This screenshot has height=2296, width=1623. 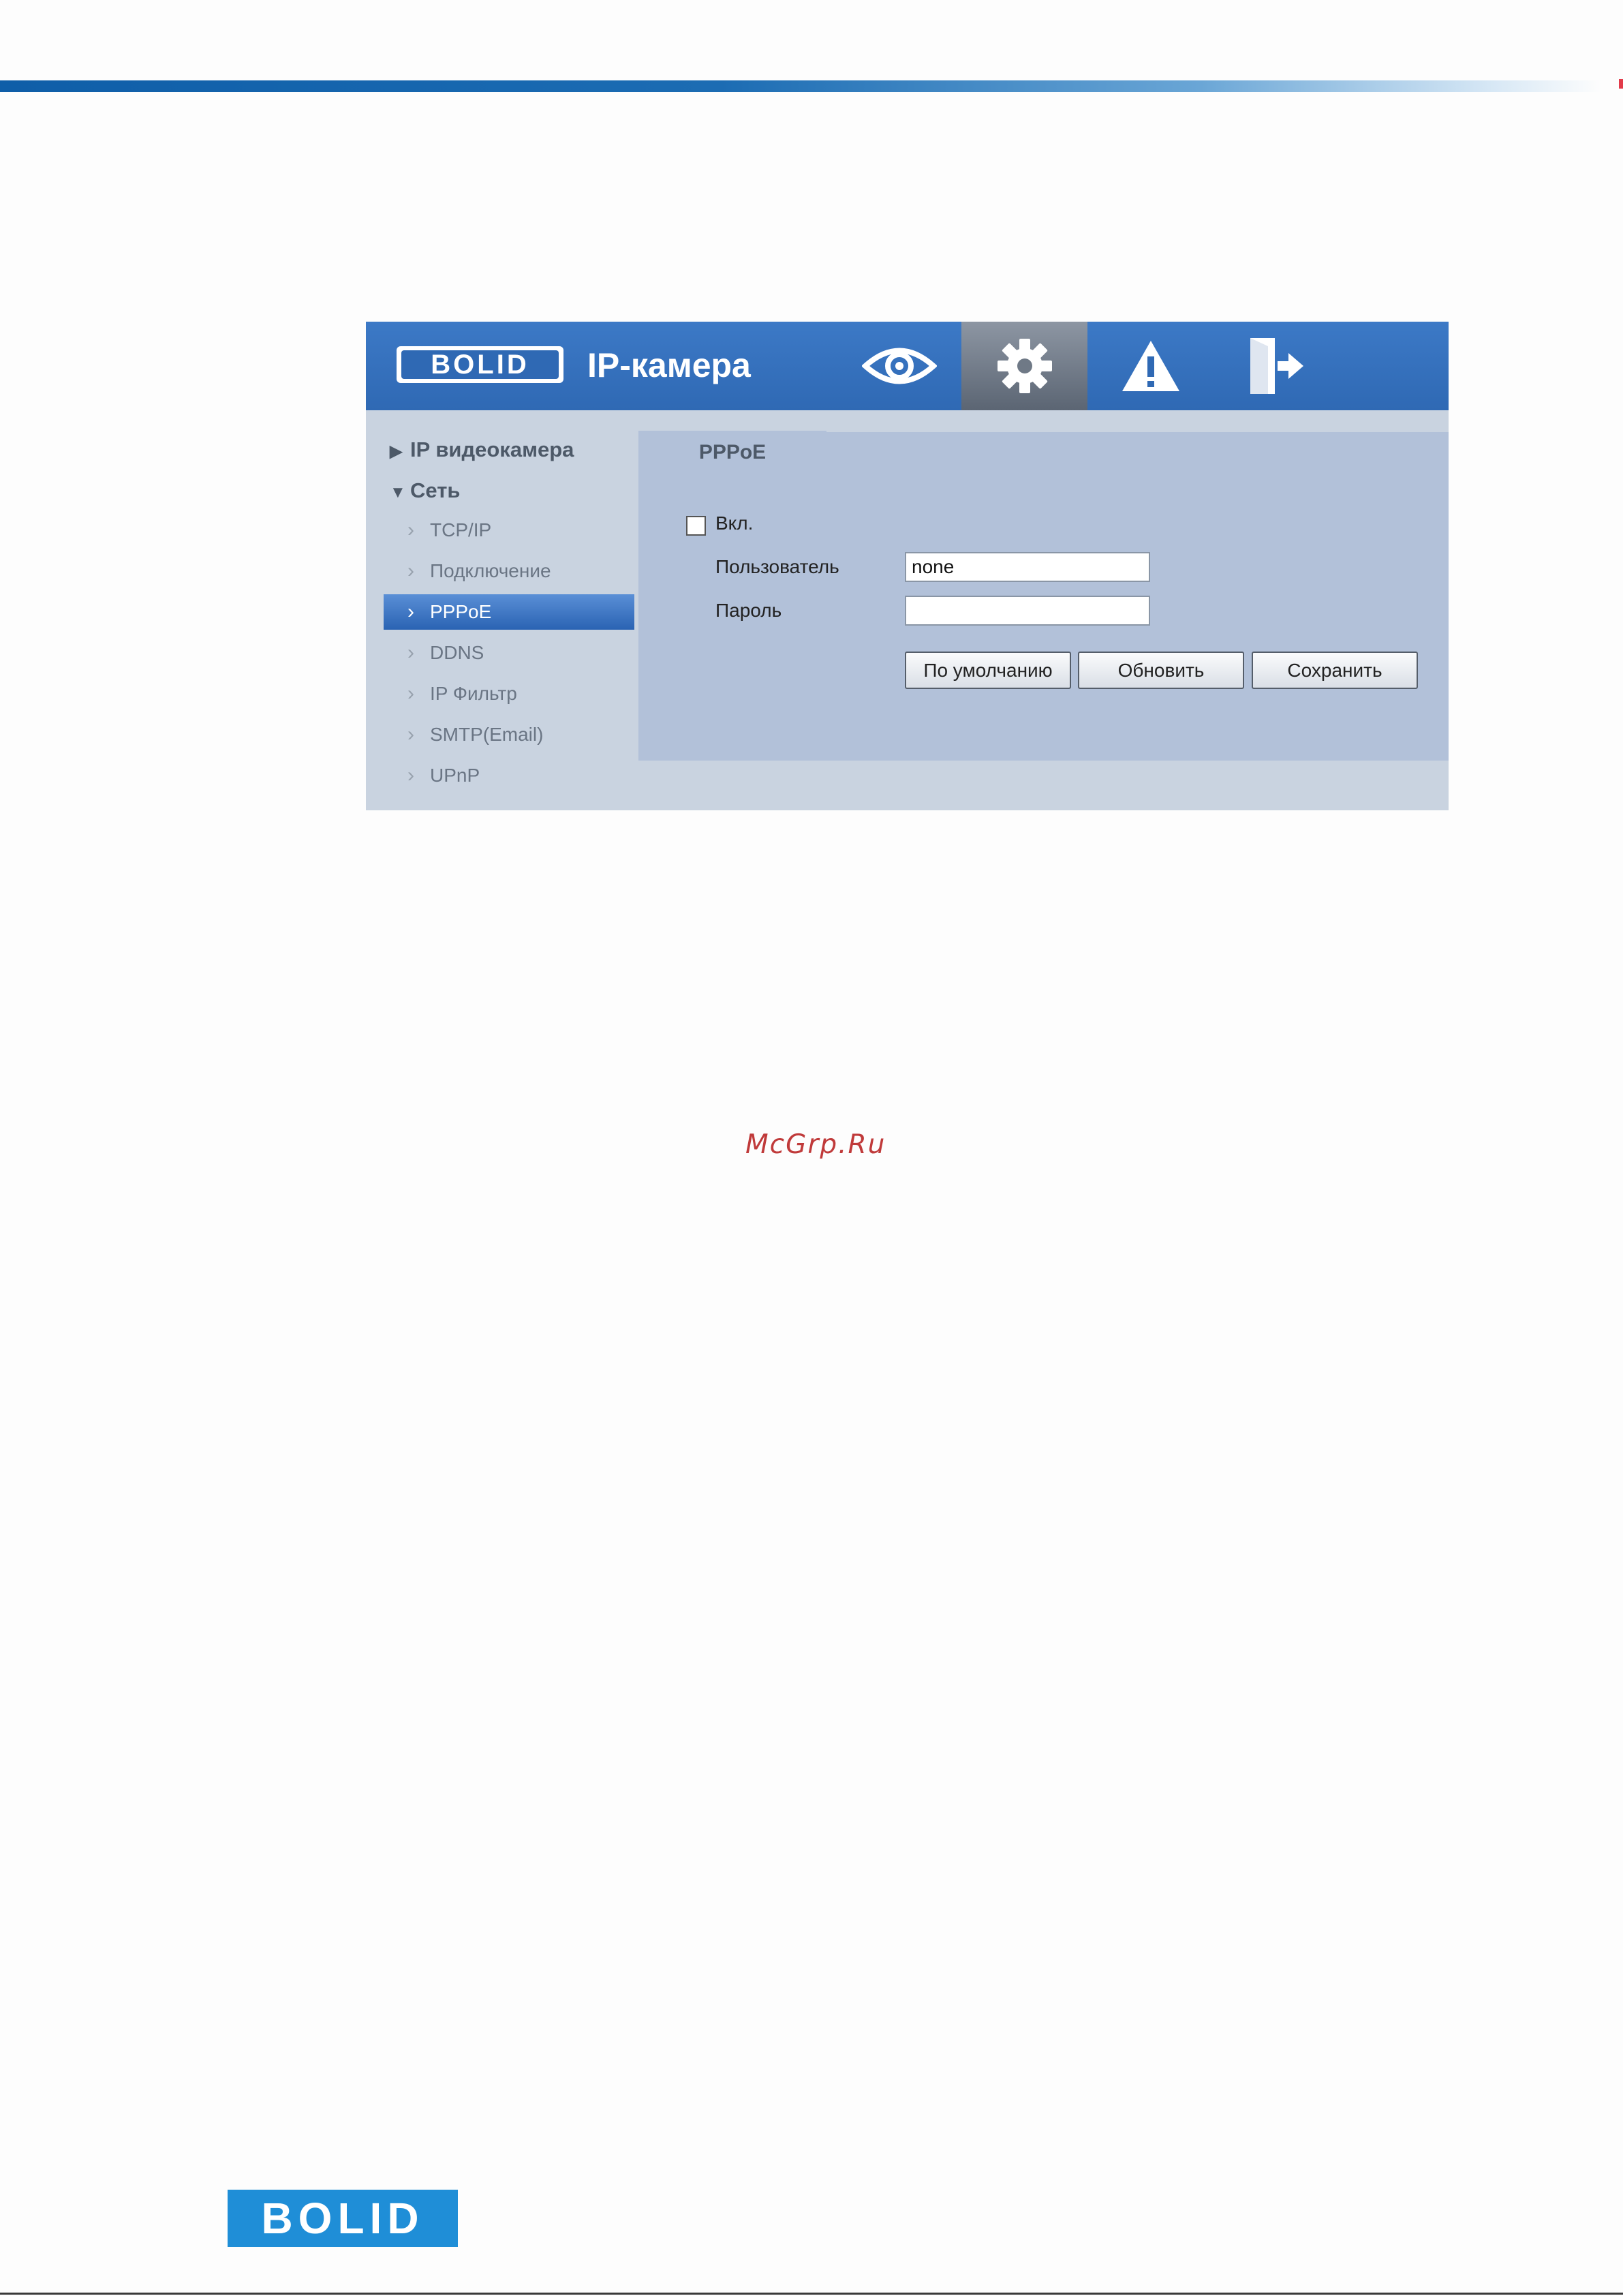 I want to click on sidebar-item-smtp: › SMTP(Email), so click(x=509, y=735).